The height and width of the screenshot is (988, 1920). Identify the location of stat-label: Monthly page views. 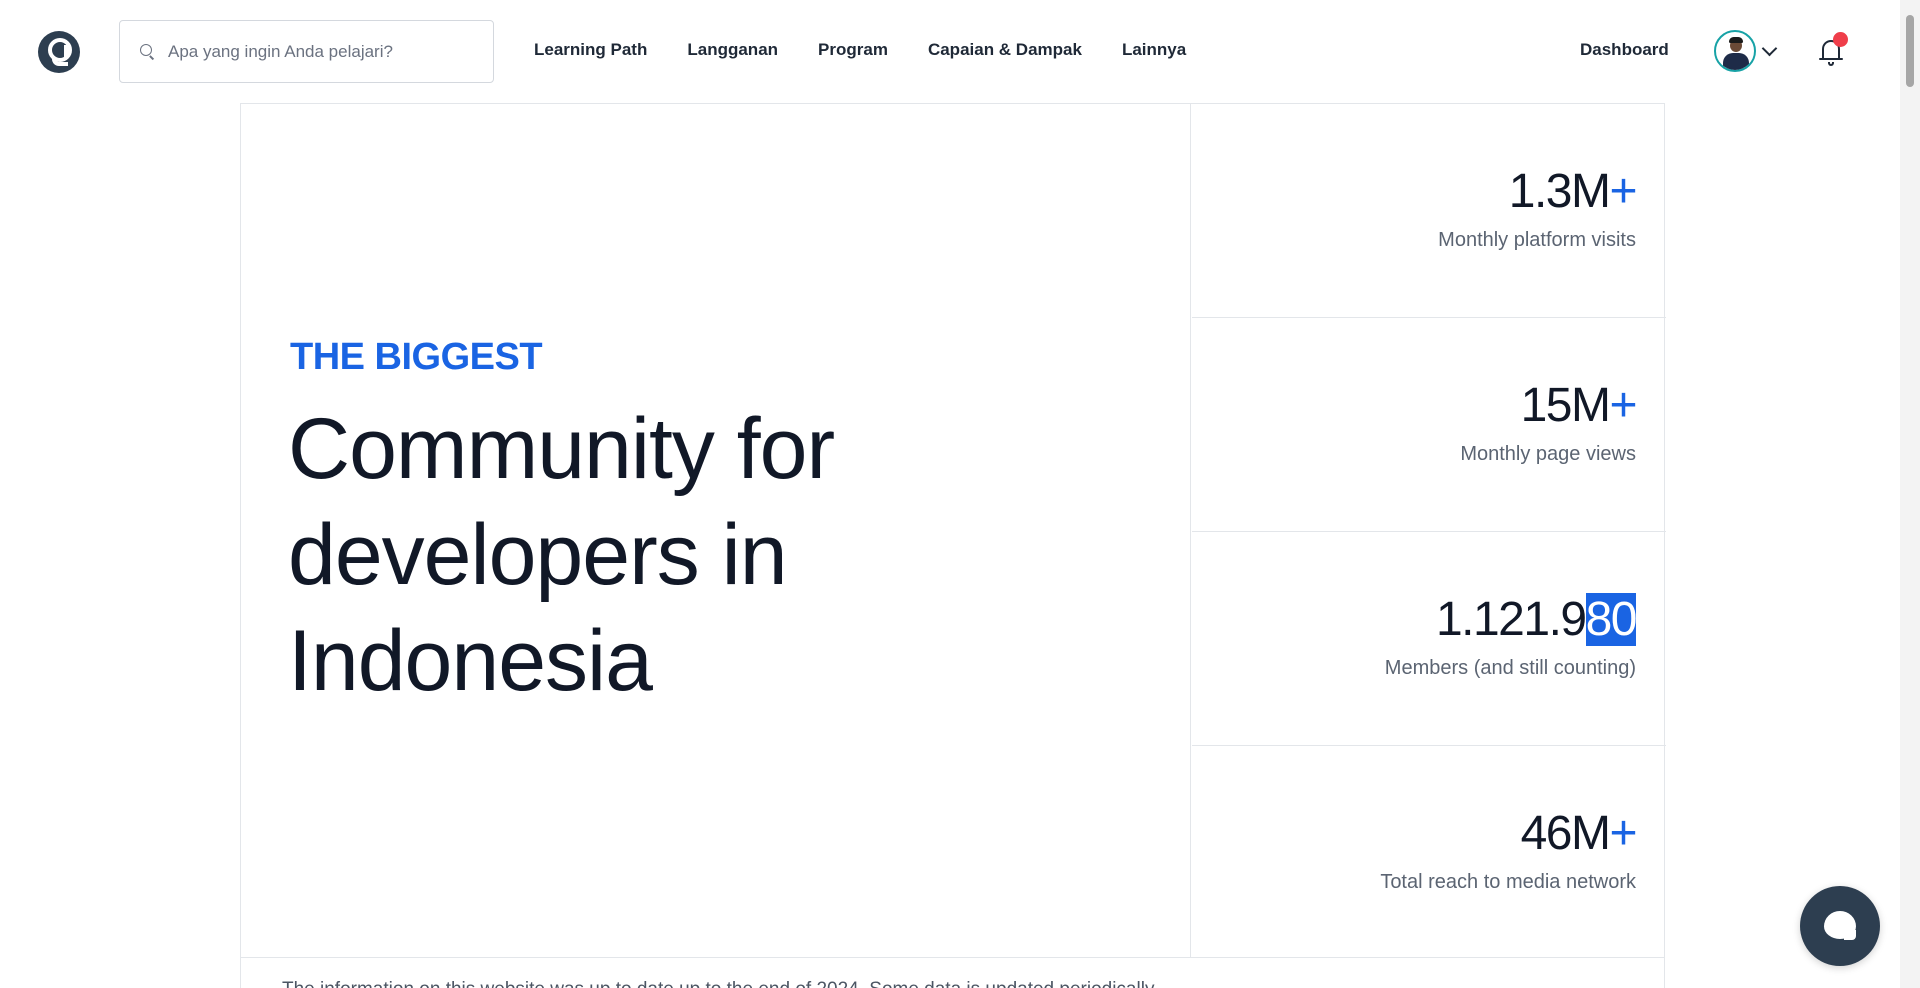
(1548, 454).